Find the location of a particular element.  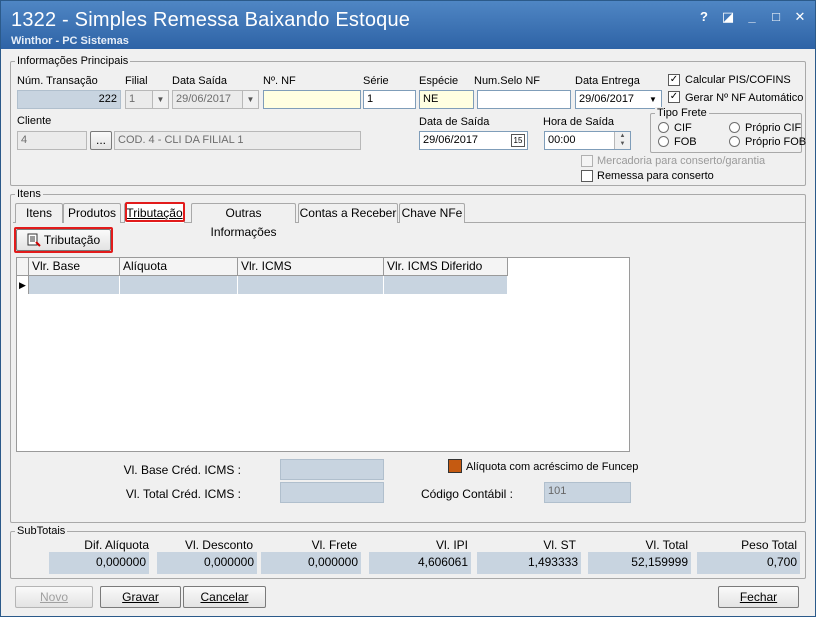

gerar-nf-label: Gerar Nº NF Automático is located at coordinates (744, 98).